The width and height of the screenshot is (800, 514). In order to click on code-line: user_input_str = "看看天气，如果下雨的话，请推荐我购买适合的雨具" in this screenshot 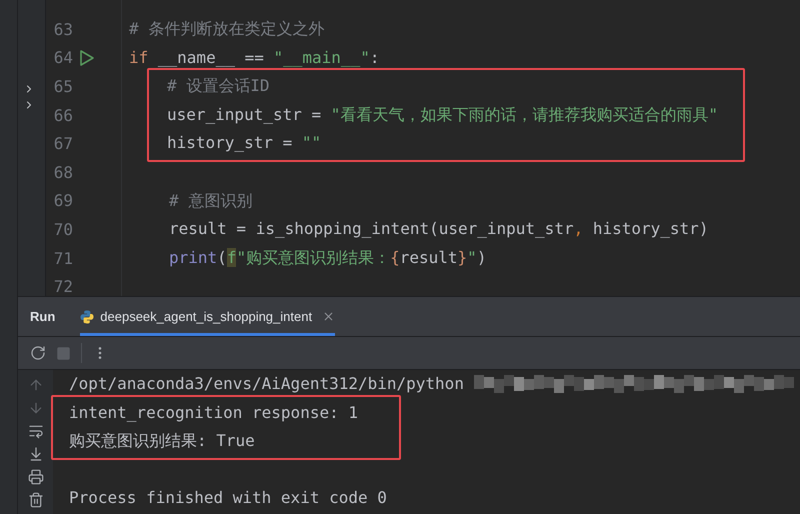, I will do `click(443, 115)`.